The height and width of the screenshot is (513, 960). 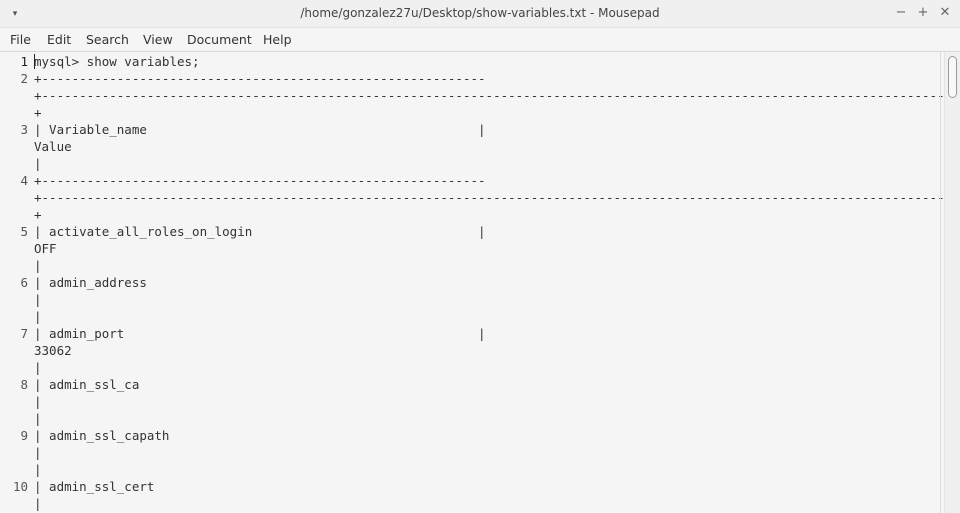 I want to click on text-line: | admin_port |, so click(x=260, y=333).